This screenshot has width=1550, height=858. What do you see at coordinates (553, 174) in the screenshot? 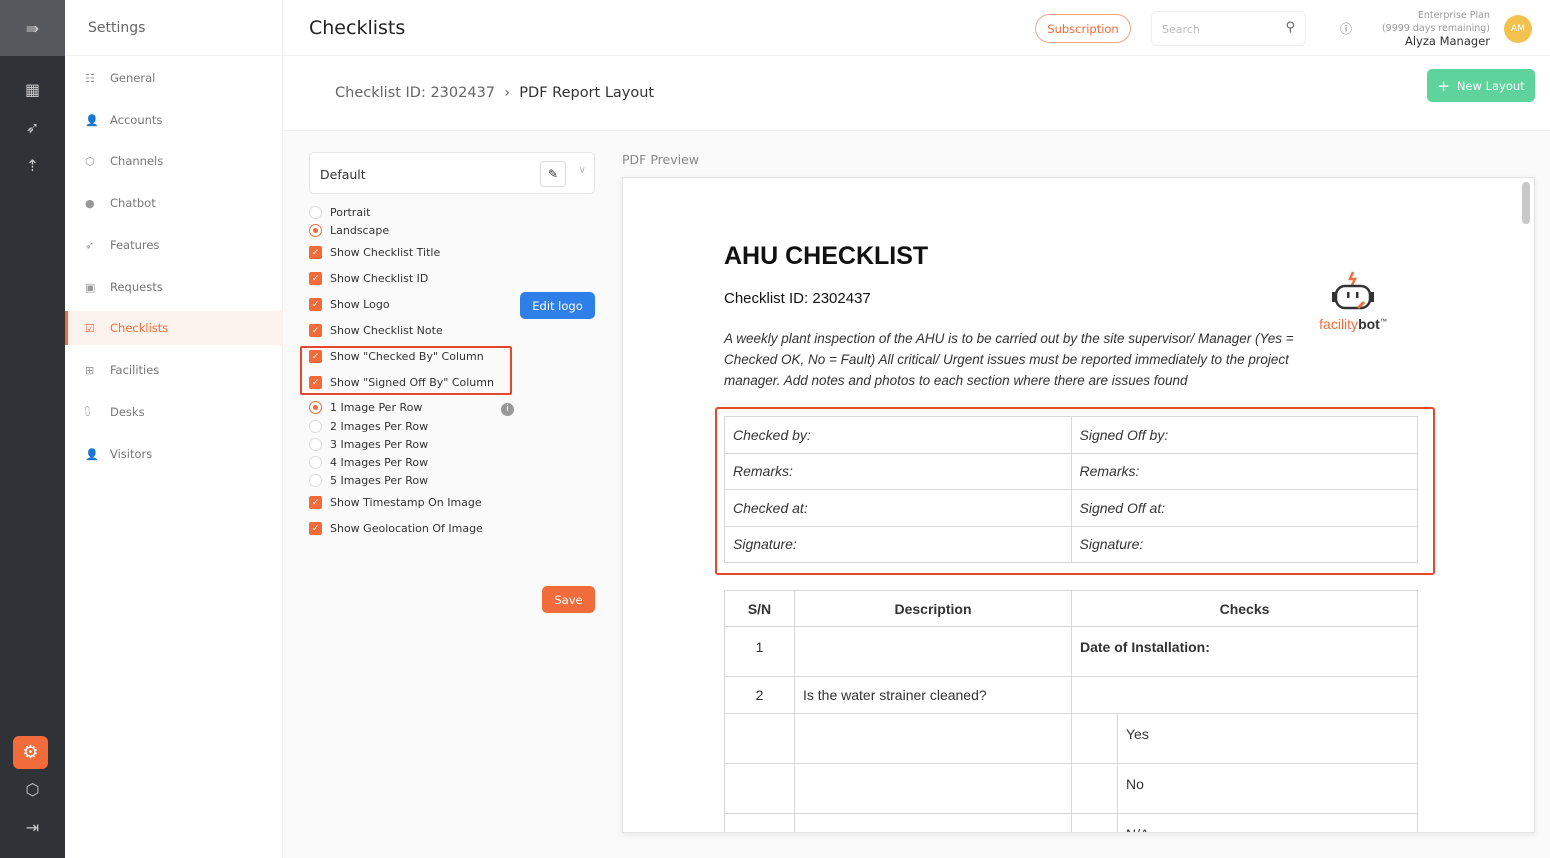
I see `edit-pencil-icon: ✎` at bounding box center [553, 174].